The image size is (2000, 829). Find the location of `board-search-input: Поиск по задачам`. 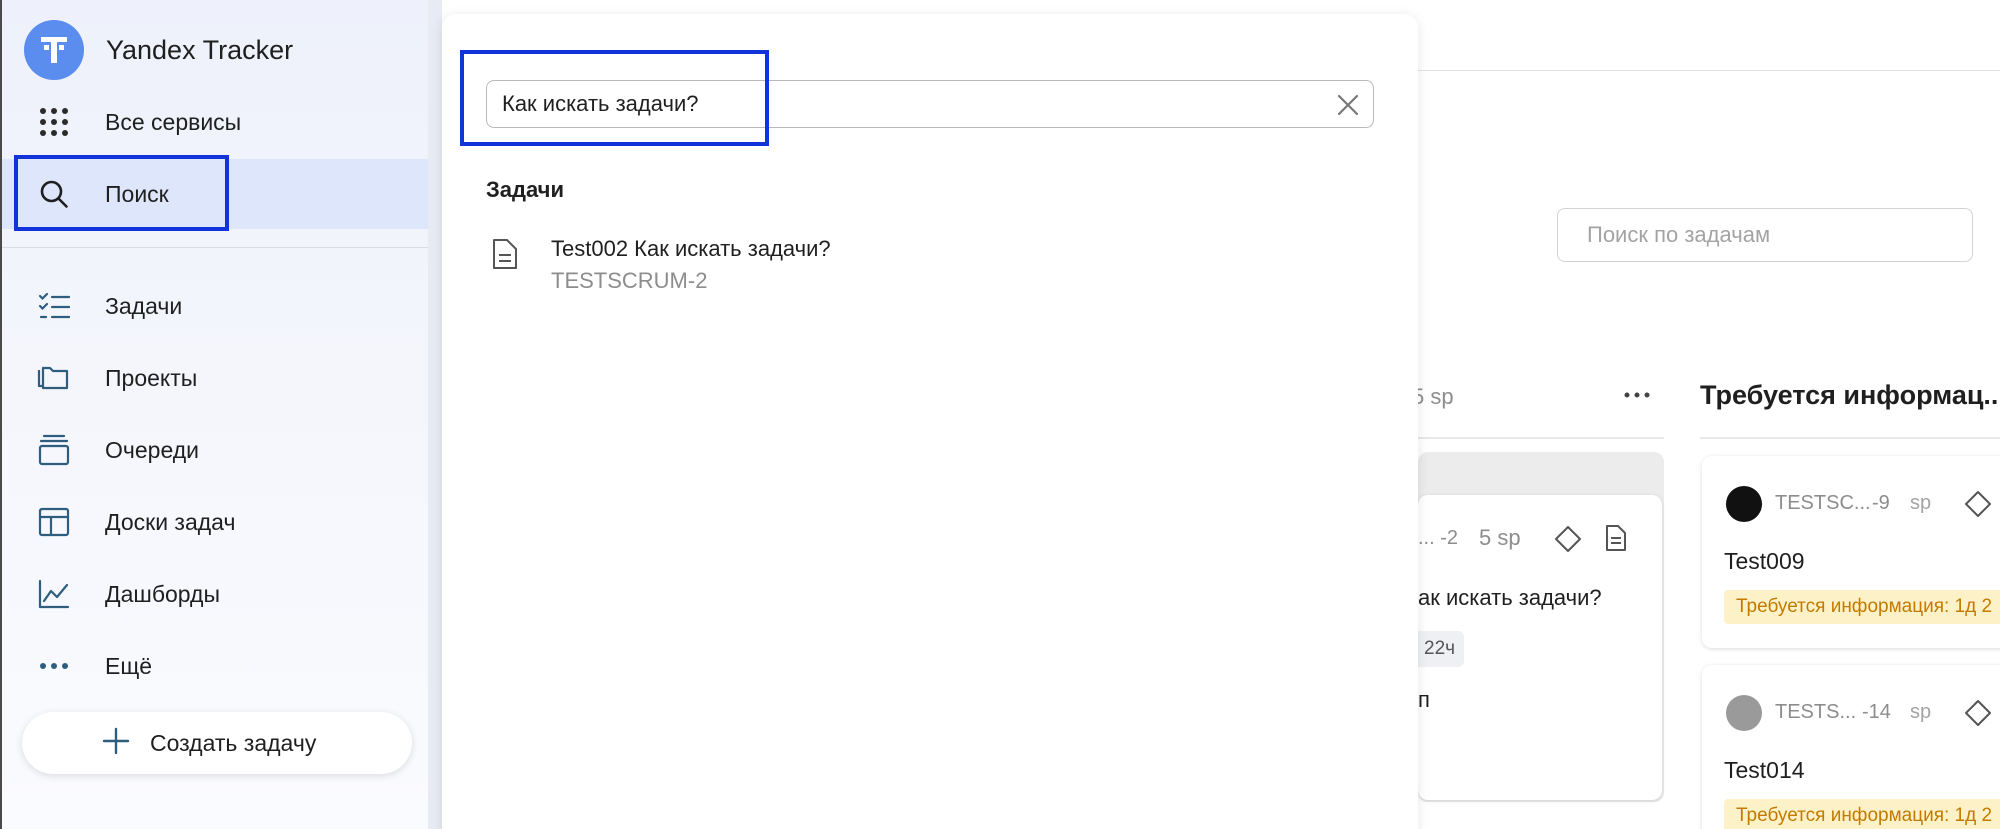

board-search-input: Поиск по задачам is located at coordinates (1765, 235).